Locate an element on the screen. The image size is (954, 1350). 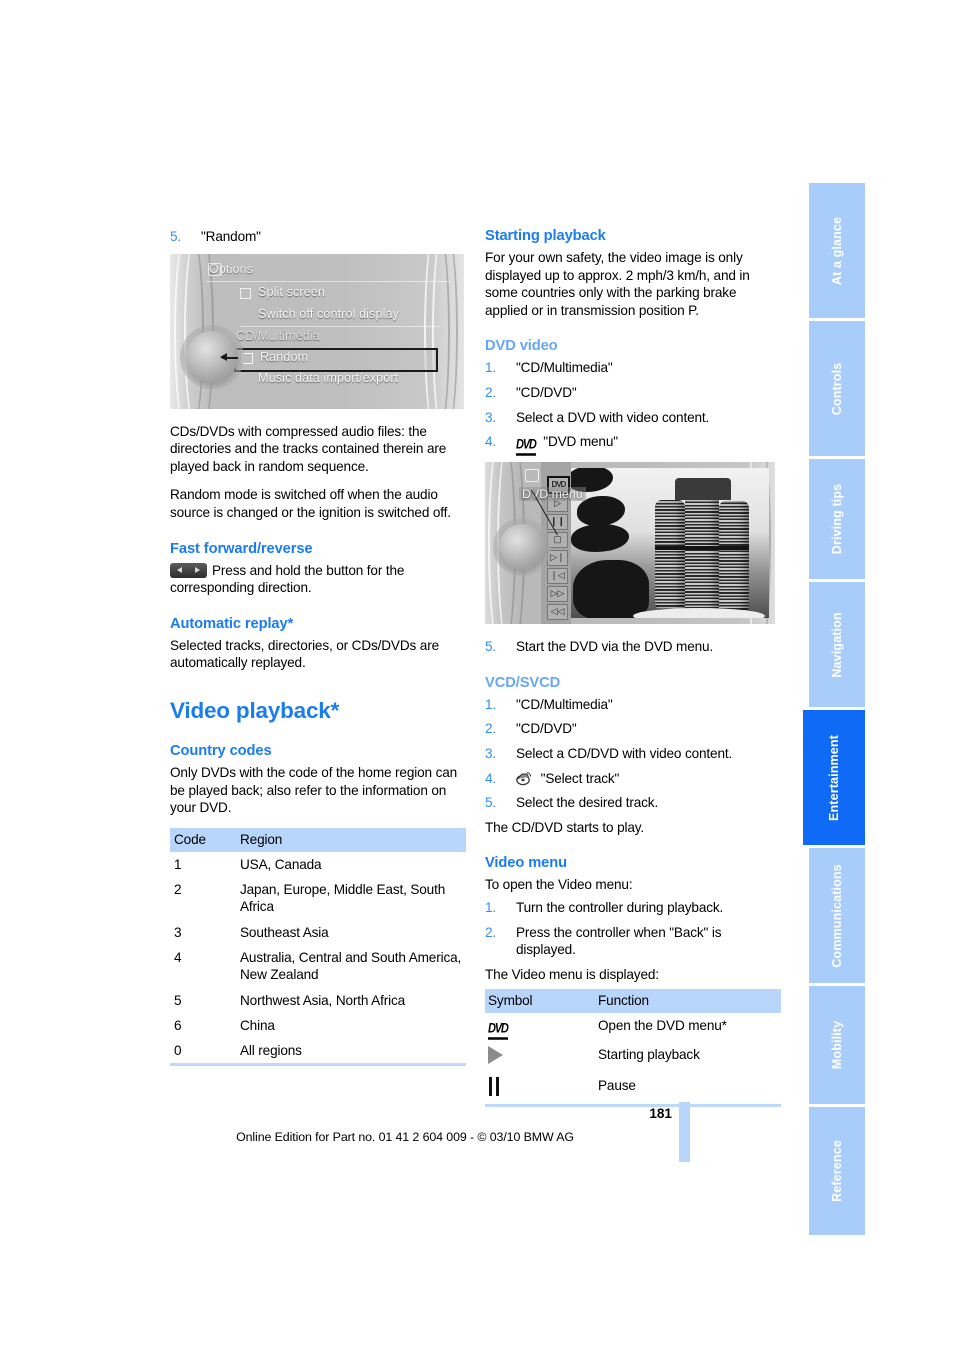
options-item-2: CD/Multimedia is located at coordinates (278, 335).